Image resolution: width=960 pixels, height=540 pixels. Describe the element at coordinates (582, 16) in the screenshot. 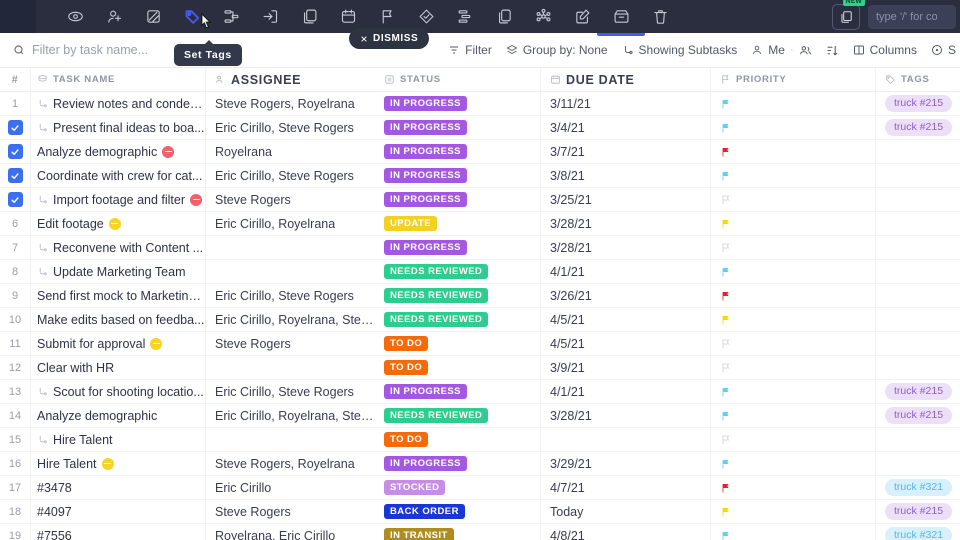

I see `edit-square-icon` at that location.